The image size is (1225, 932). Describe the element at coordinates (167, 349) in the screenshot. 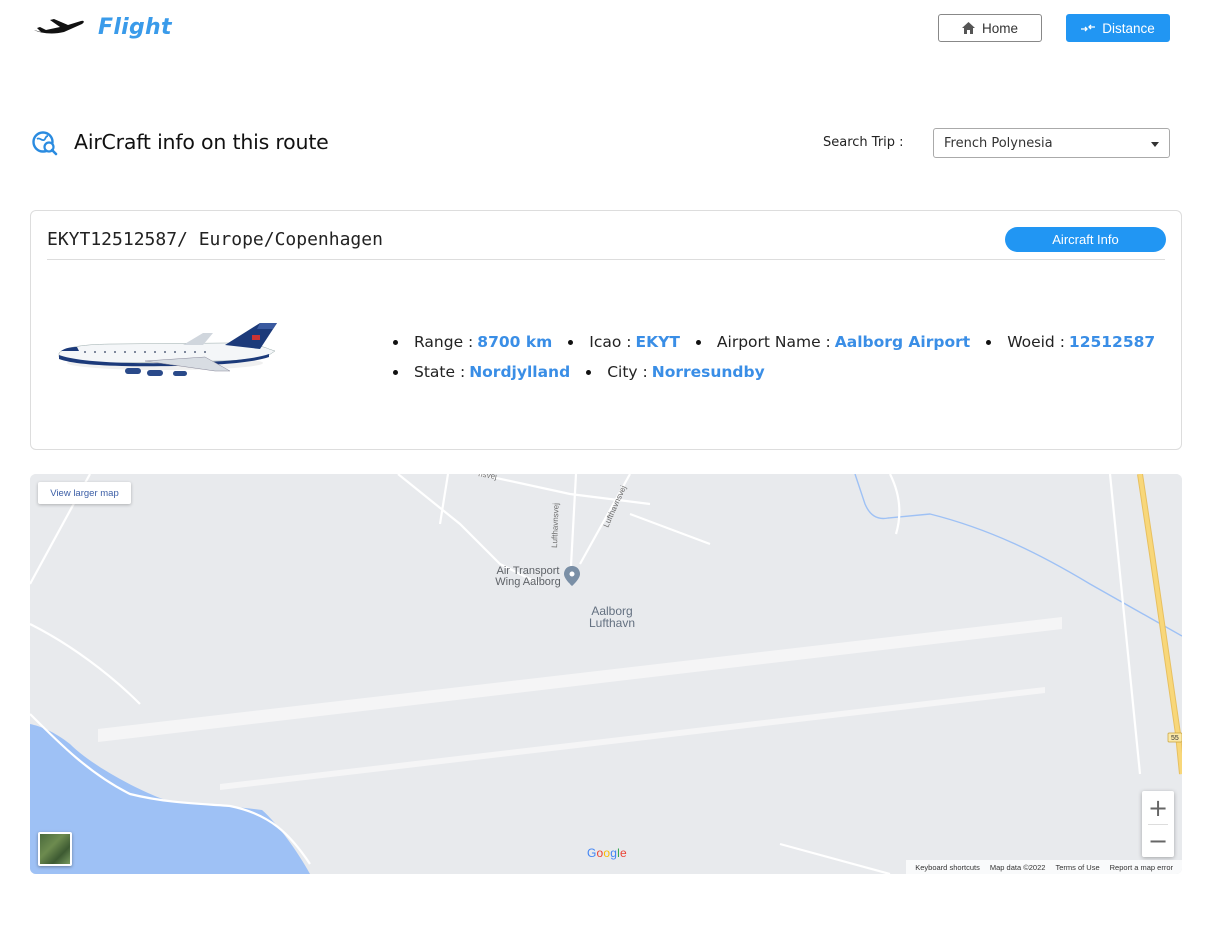

I see `aircraft-image` at that location.